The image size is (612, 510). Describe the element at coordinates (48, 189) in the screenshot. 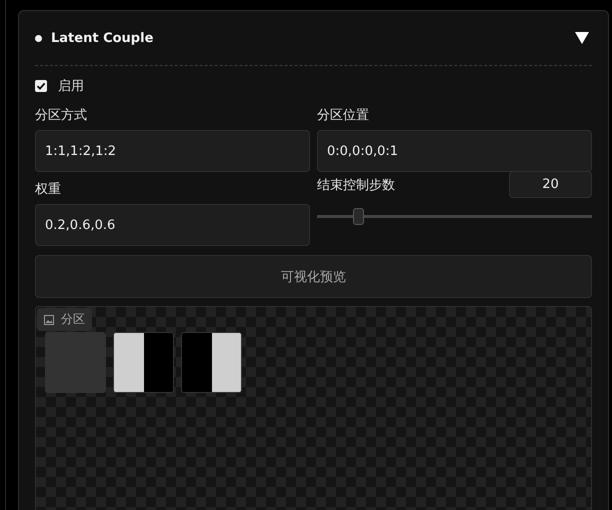

I see `field-label: 权重` at that location.